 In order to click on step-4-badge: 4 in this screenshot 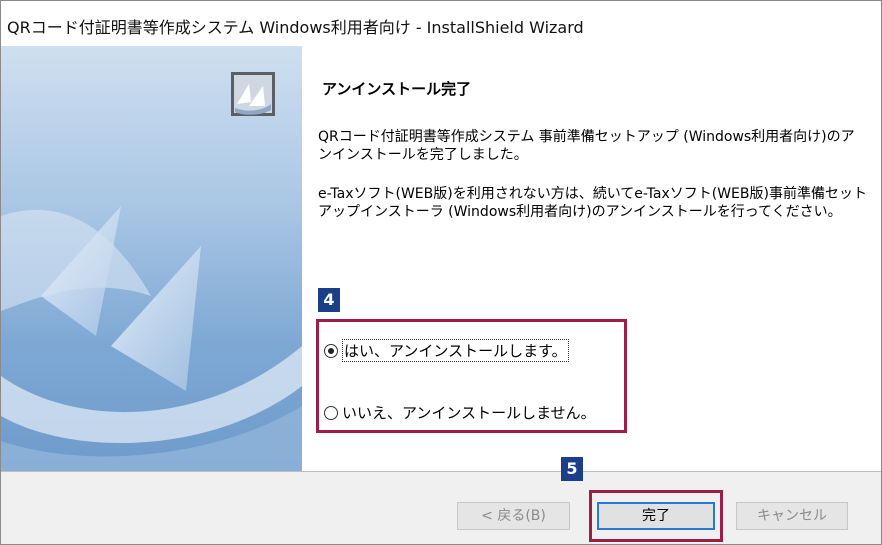, I will do `click(329, 300)`.